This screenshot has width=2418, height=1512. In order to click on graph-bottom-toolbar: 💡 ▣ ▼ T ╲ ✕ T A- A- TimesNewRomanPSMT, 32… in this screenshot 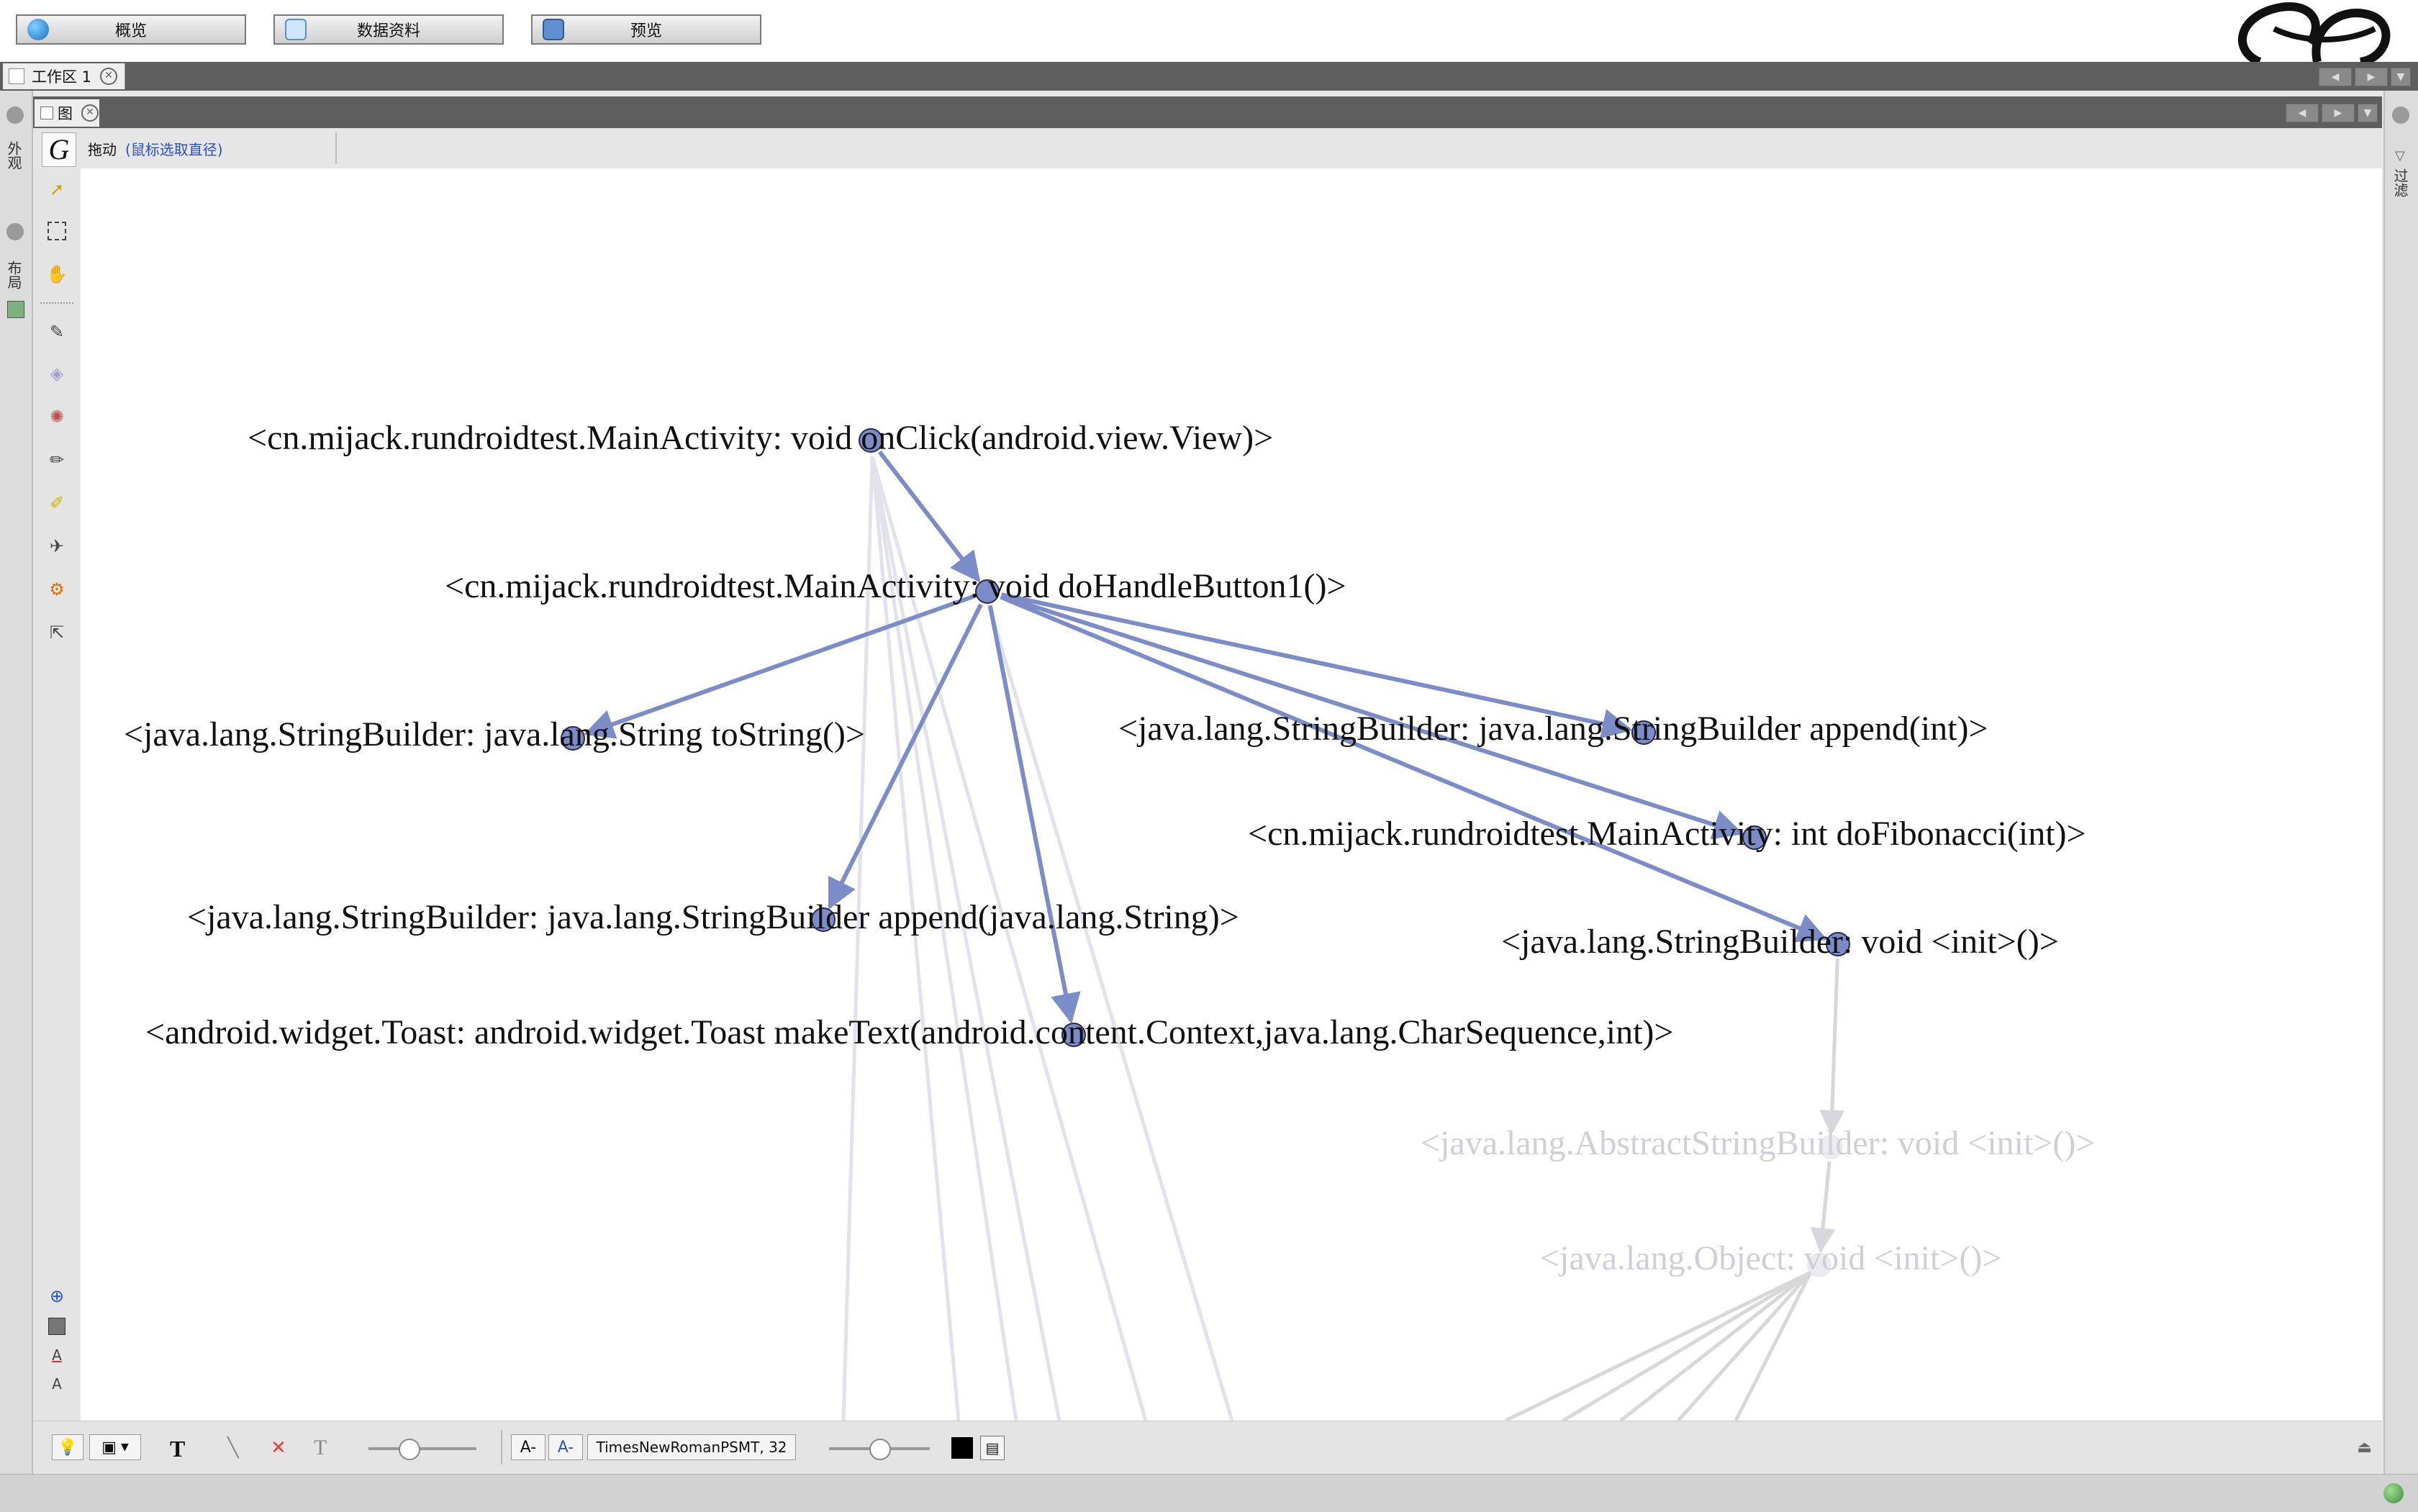, I will do `click(1207, 1447)`.